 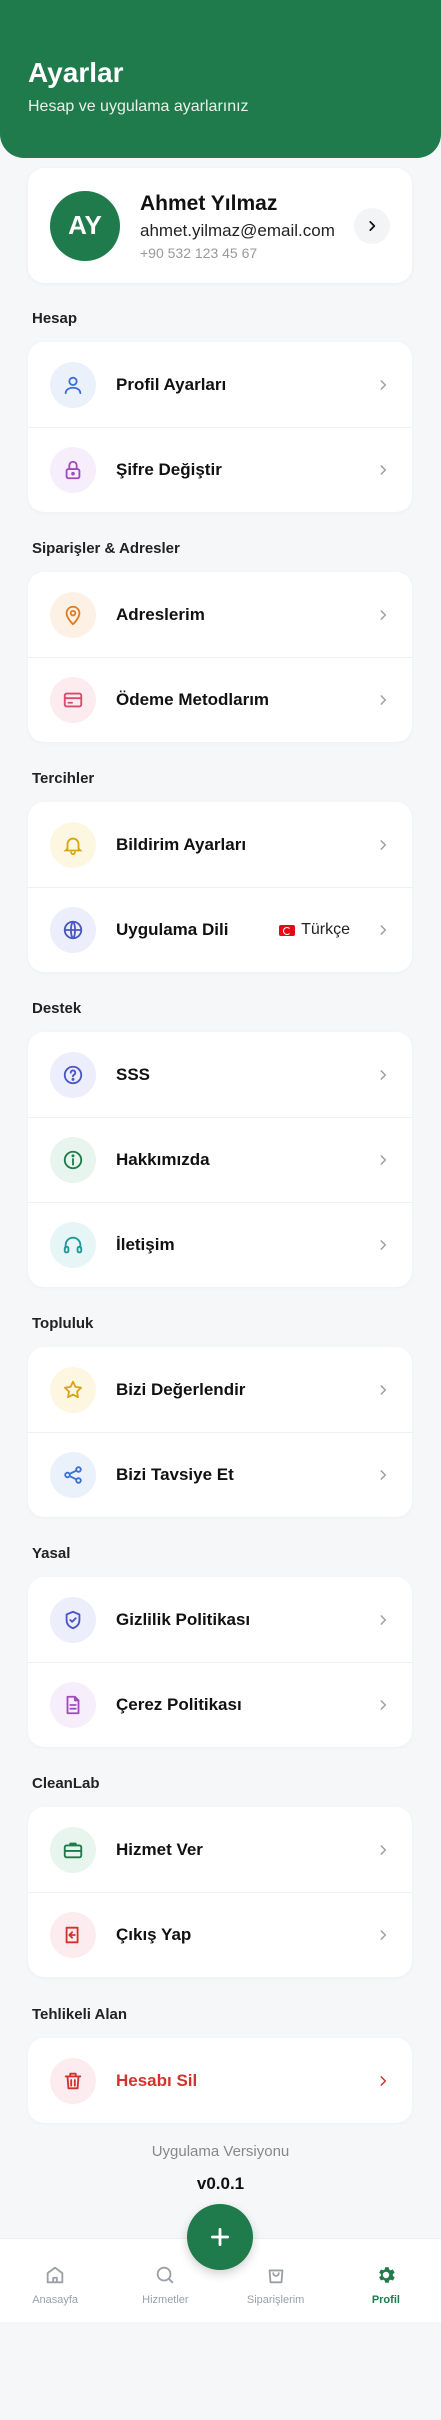 I want to click on tab-profile: Profil, so click(x=386, y=2280).